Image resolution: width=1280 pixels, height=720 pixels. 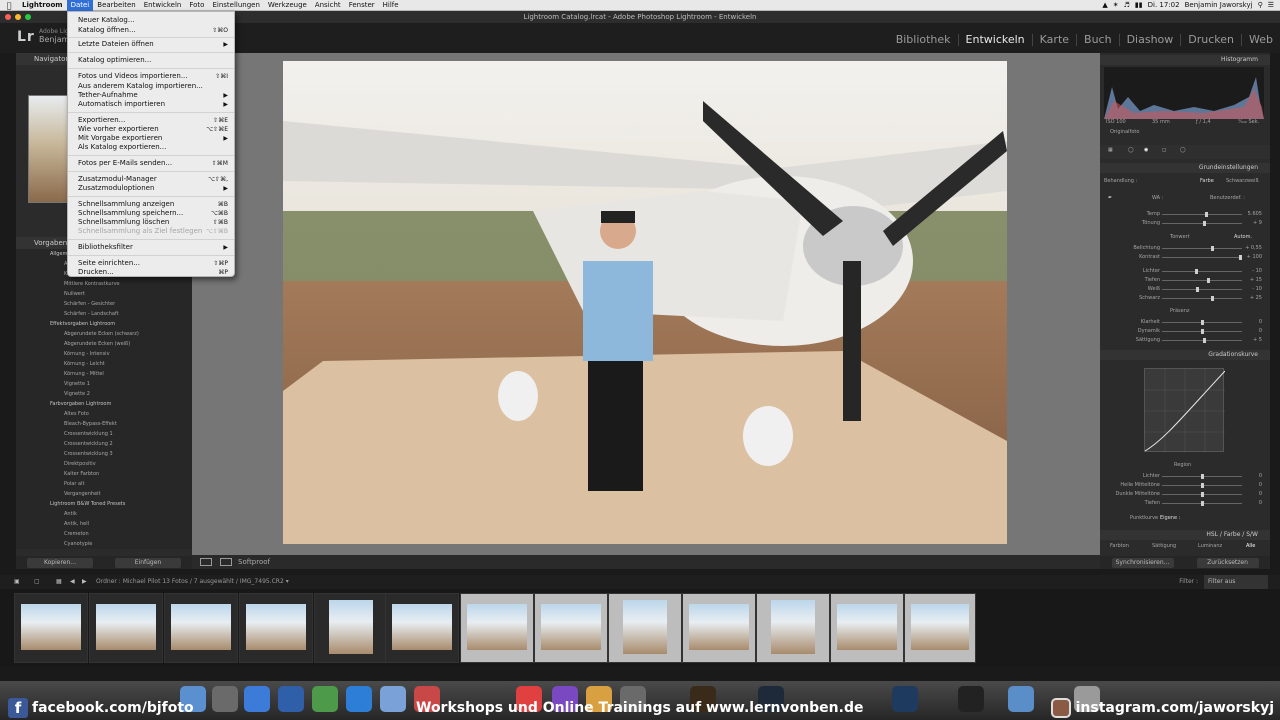 I want to click on menu-bearbeiten: Bearbeiten, so click(x=116, y=5).